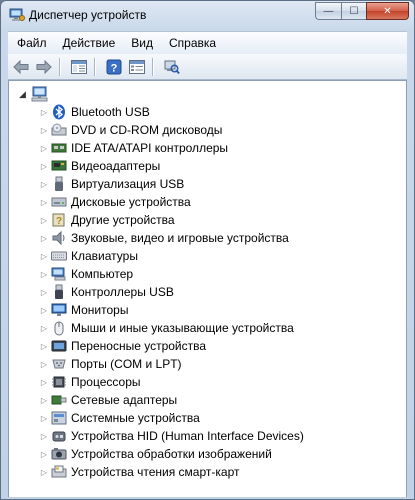  What do you see at coordinates (170, 202) in the screenshot?
I see `tree-item: ▷ Дисковые устройства` at bounding box center [170, 202].